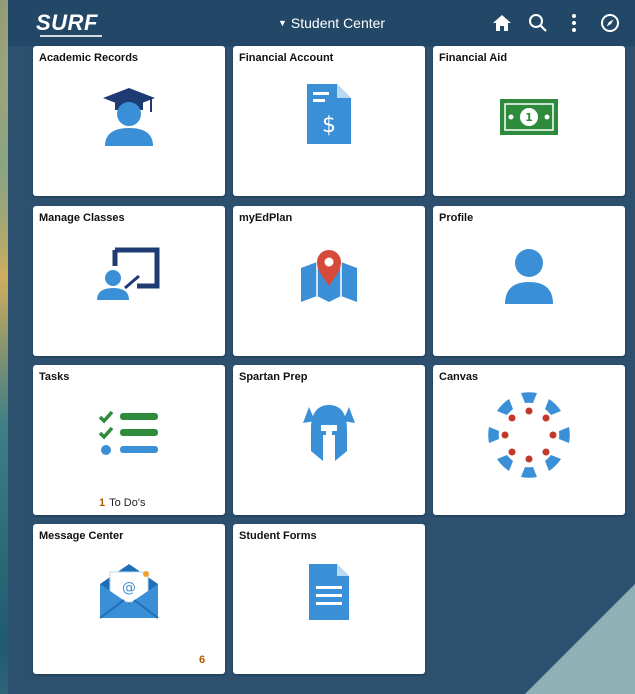 Image resolution: width=635 pixels, height=694 pixels. I want to click on more-icon, so click(574, 23).